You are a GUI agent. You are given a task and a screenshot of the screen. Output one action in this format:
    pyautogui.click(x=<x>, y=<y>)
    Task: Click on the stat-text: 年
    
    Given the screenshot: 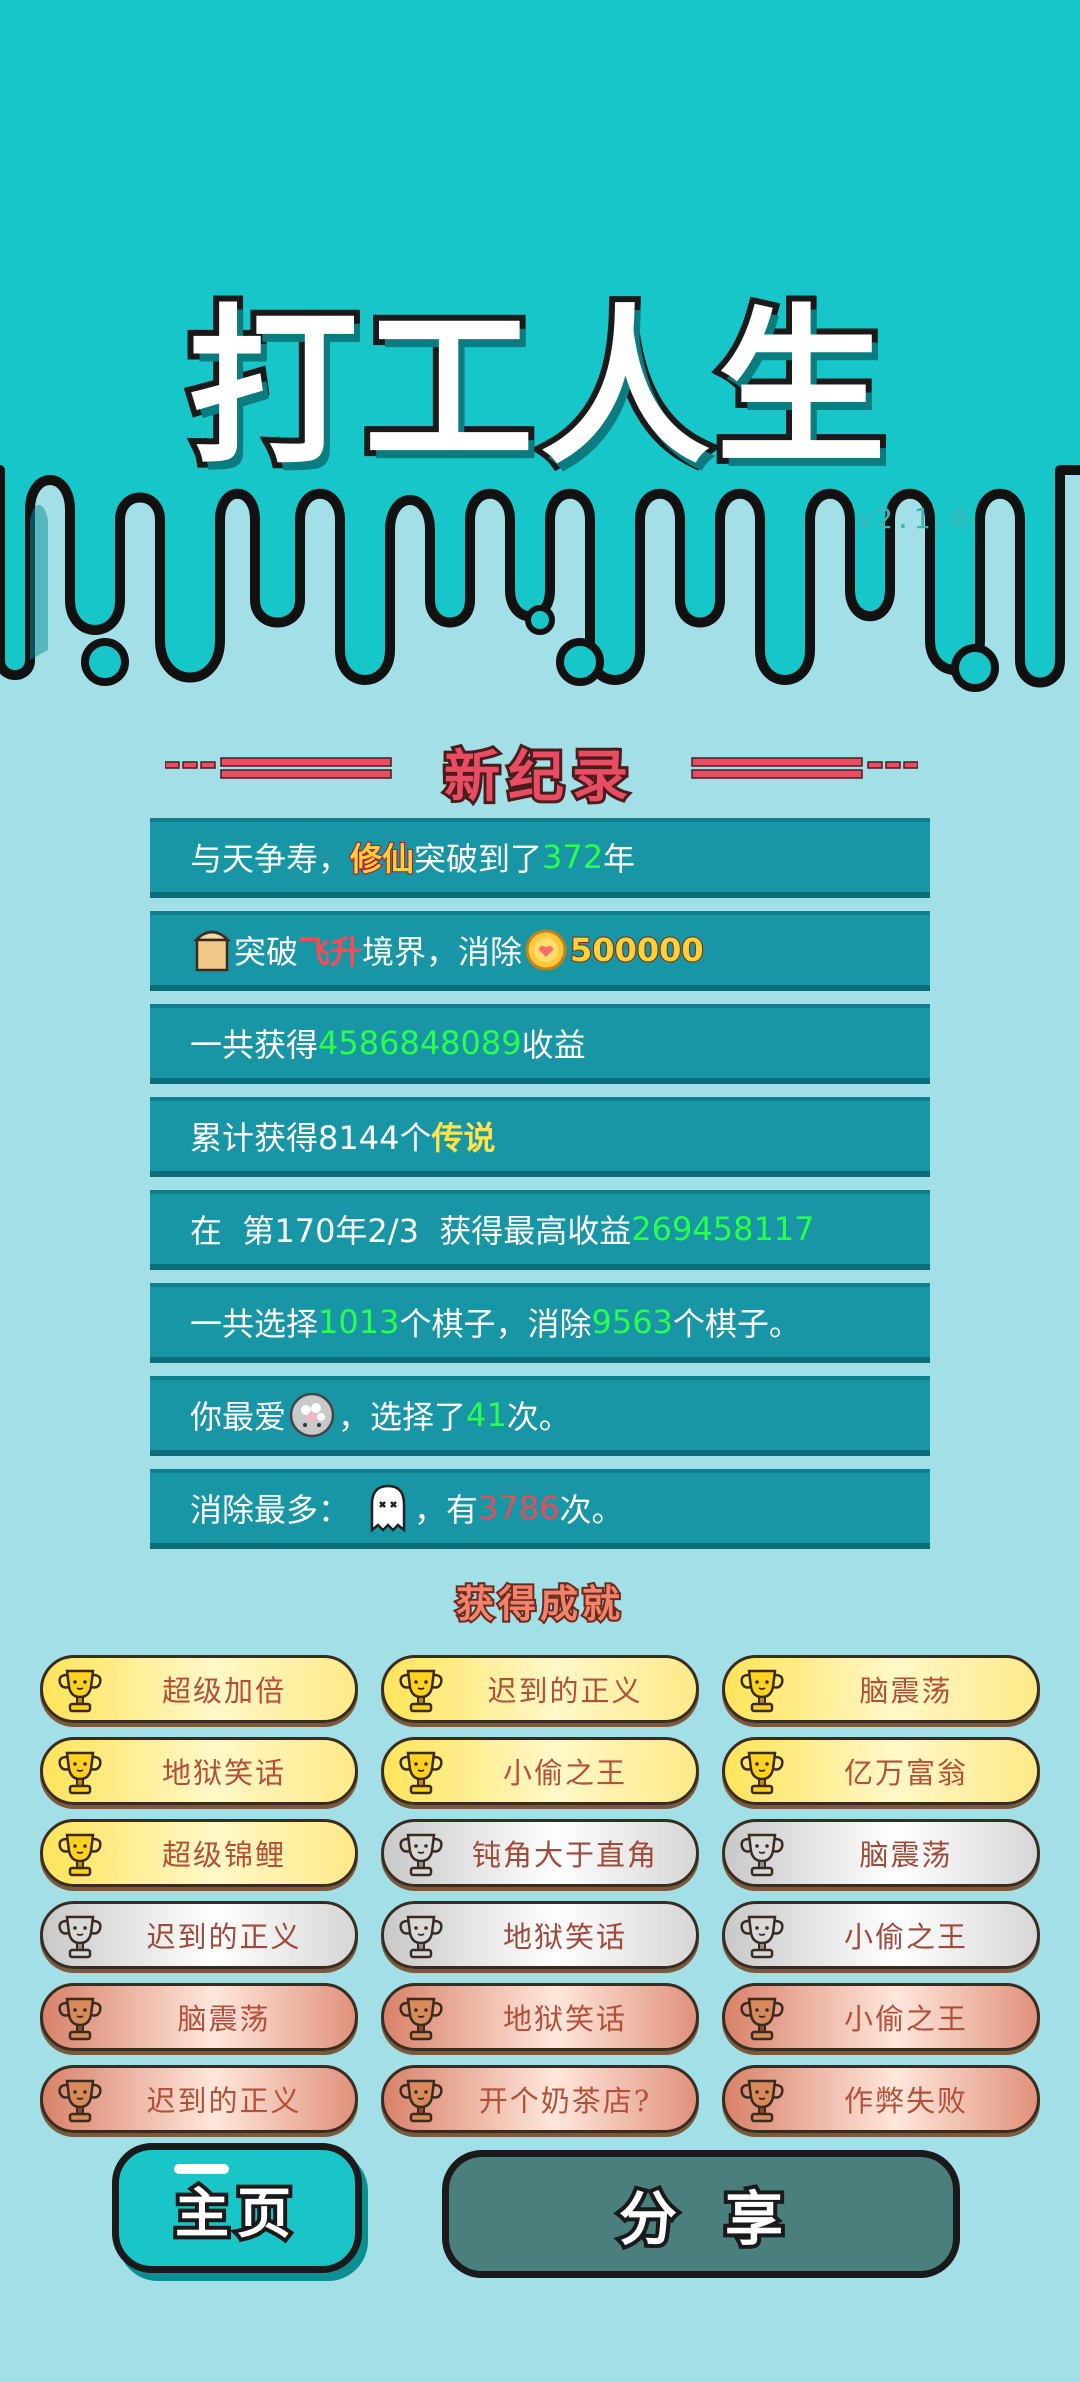 What is the action you would take?
    pyautogui.click(x=619, y=859)
    